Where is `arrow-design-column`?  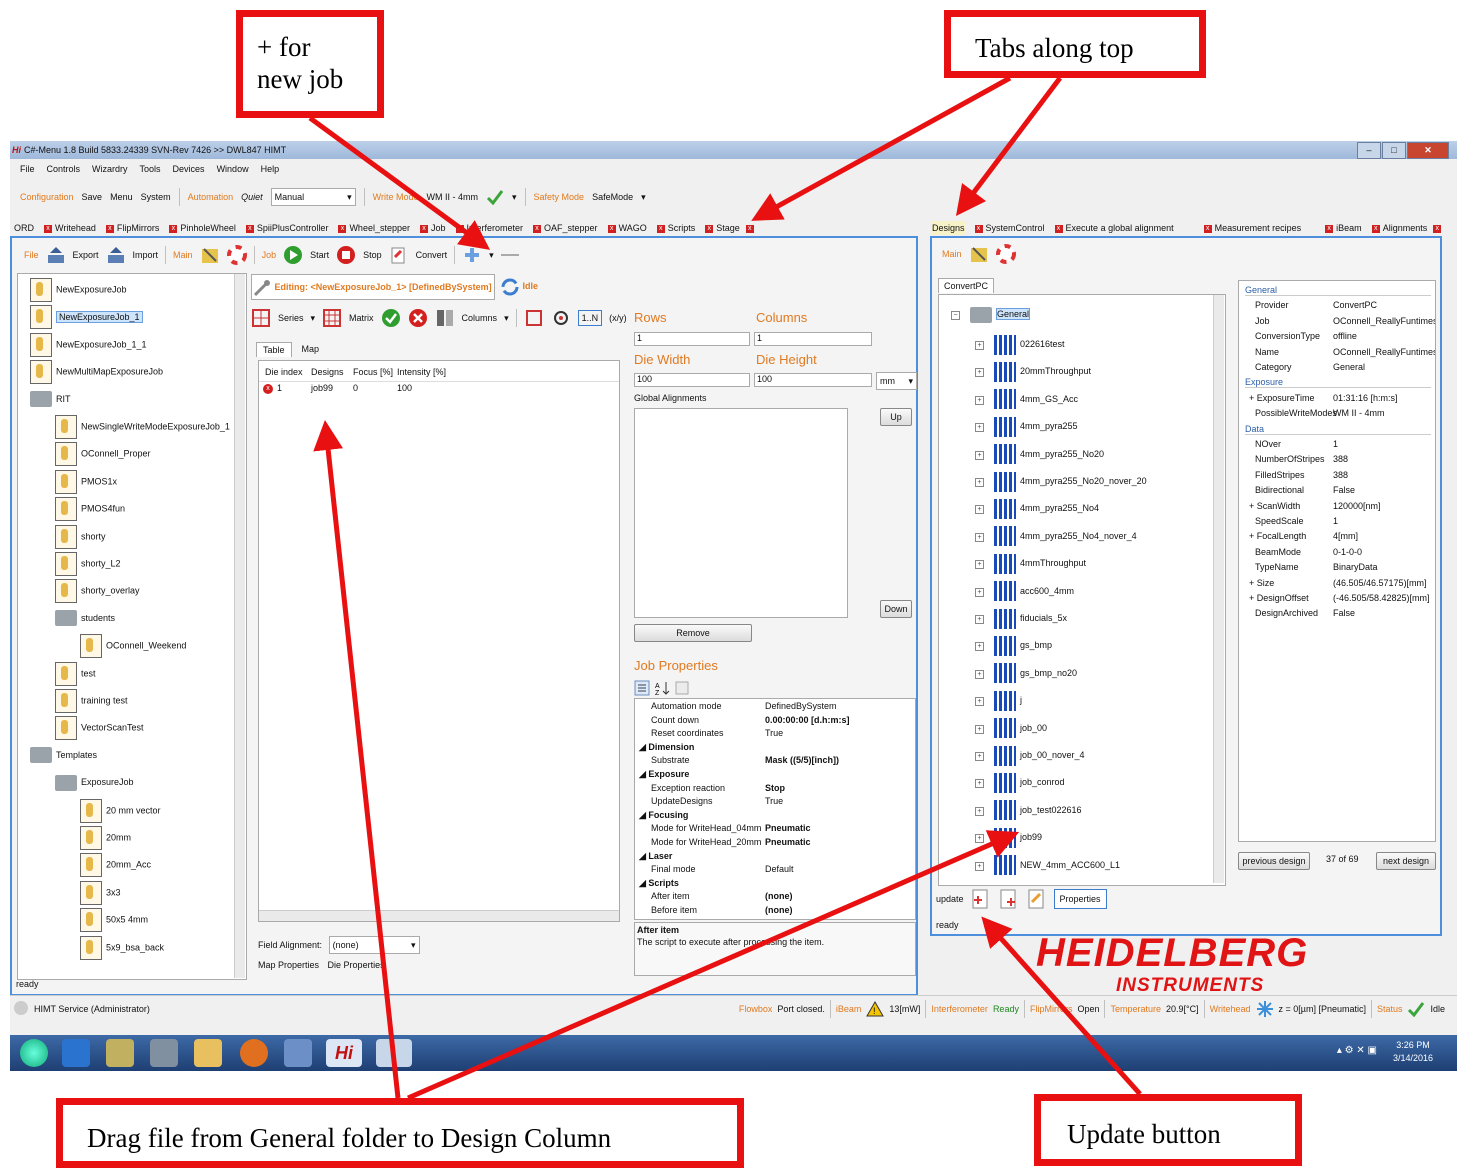 arrow-design-column is located at coordinates (357, 759).